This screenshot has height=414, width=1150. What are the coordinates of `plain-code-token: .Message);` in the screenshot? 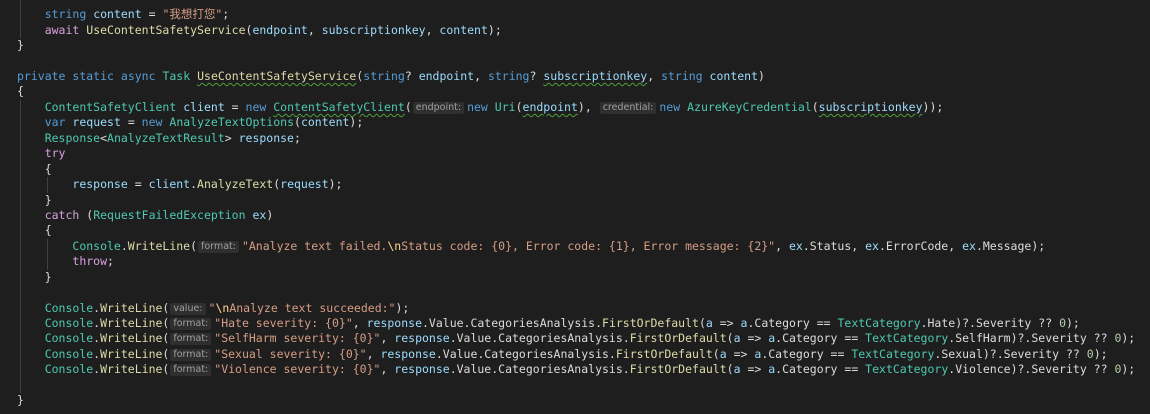 It's located at (1010, 246).